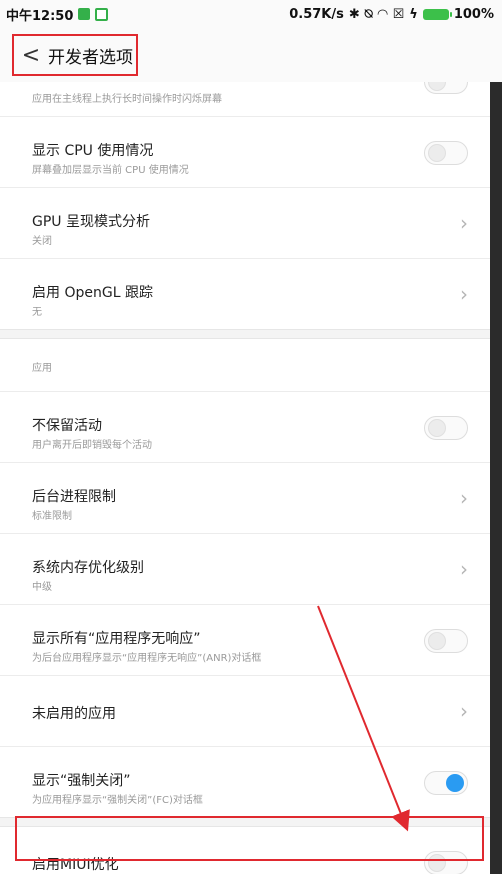 The width and height of the screenshot is (502, 874). Describe the element at coordinates (473, 14) in the screenshot. I see `battery-level: 100%` at that location.